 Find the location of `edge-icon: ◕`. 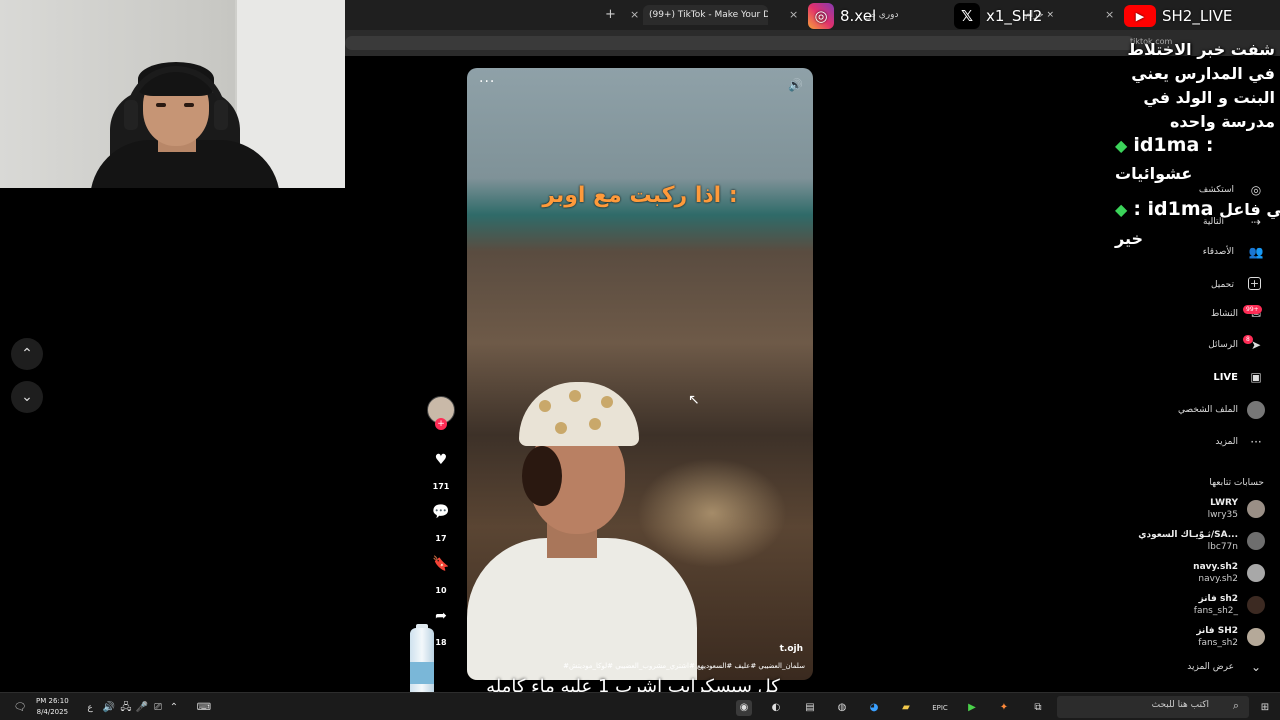

edge-icon: ◕ is located at coordinates (874, 708).